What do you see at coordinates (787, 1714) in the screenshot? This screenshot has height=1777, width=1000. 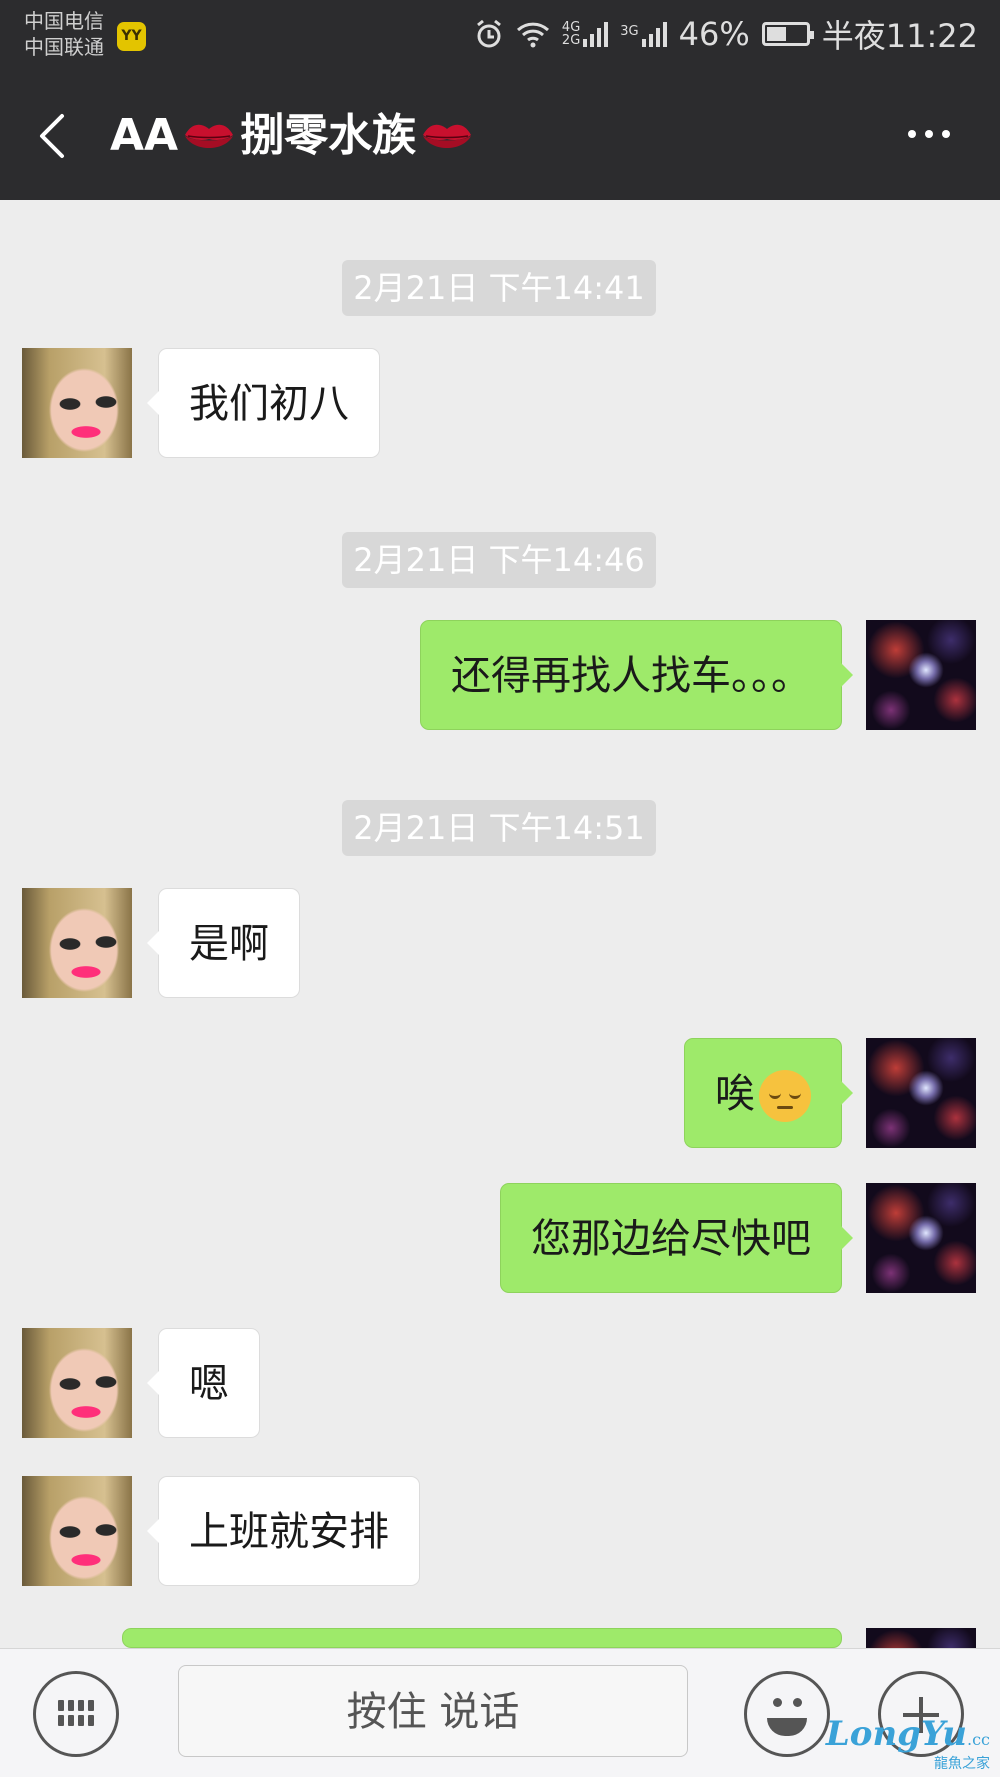 I see `emoji-icon` at bounding box center [787, 1714].